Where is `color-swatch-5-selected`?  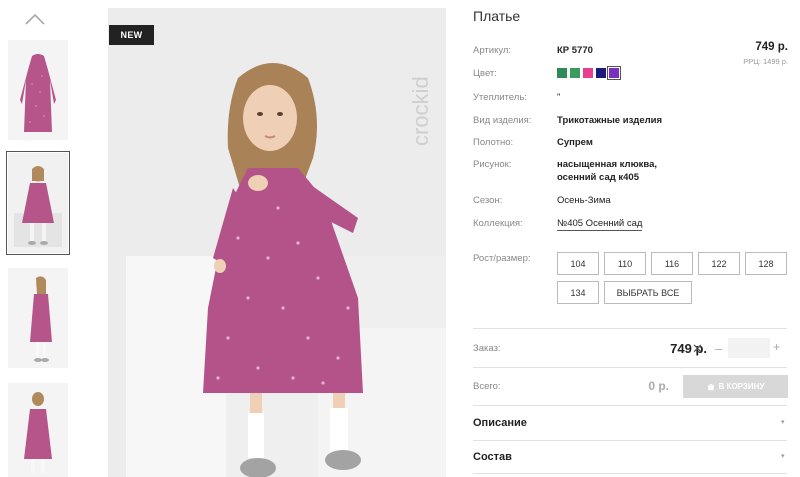 color-swatch-5-selected is located at coordinates (614, 73).